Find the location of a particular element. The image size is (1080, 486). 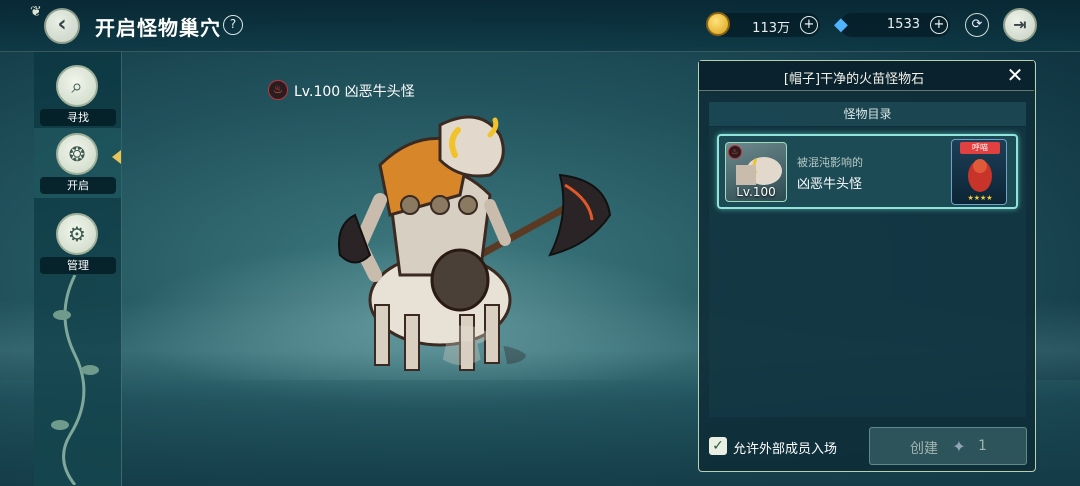

panel-header: [帽子]干净的火苗怪物石 ✕ is located at coordinates (866, 76).